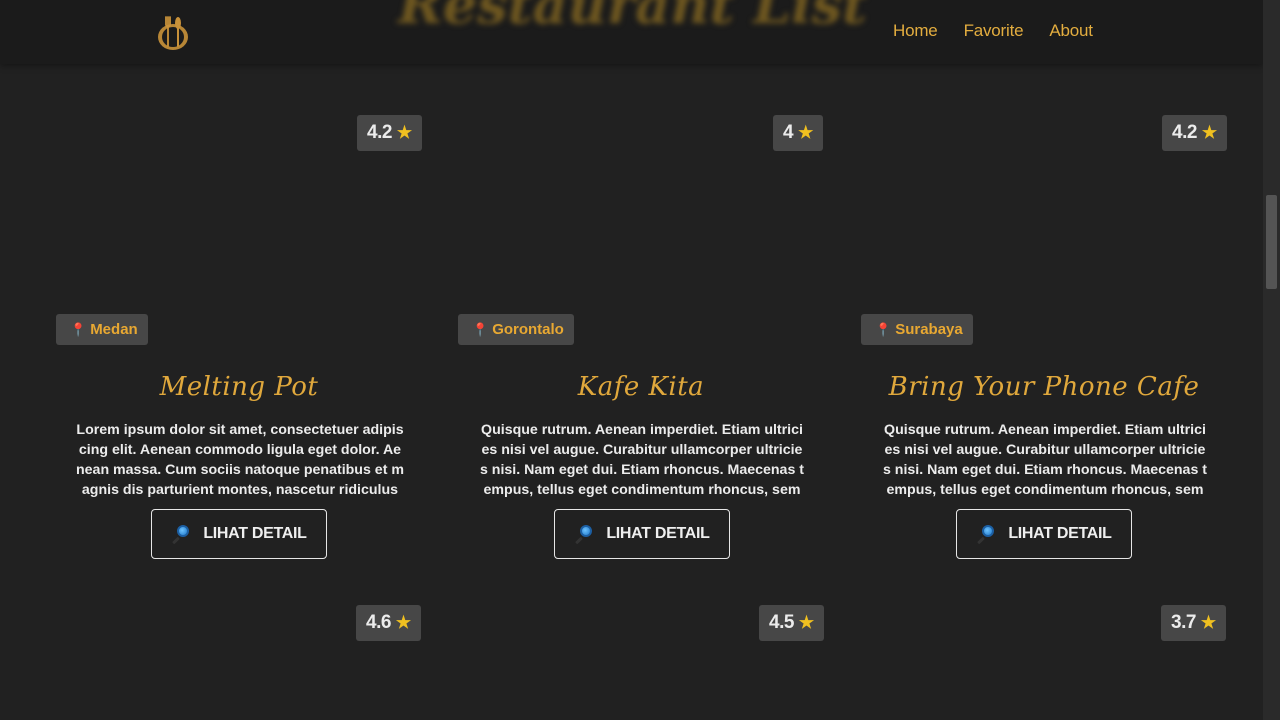 The width and height of the screenshot is (1280, 720). I want to click on nav-home: Home, so click(915, 31).